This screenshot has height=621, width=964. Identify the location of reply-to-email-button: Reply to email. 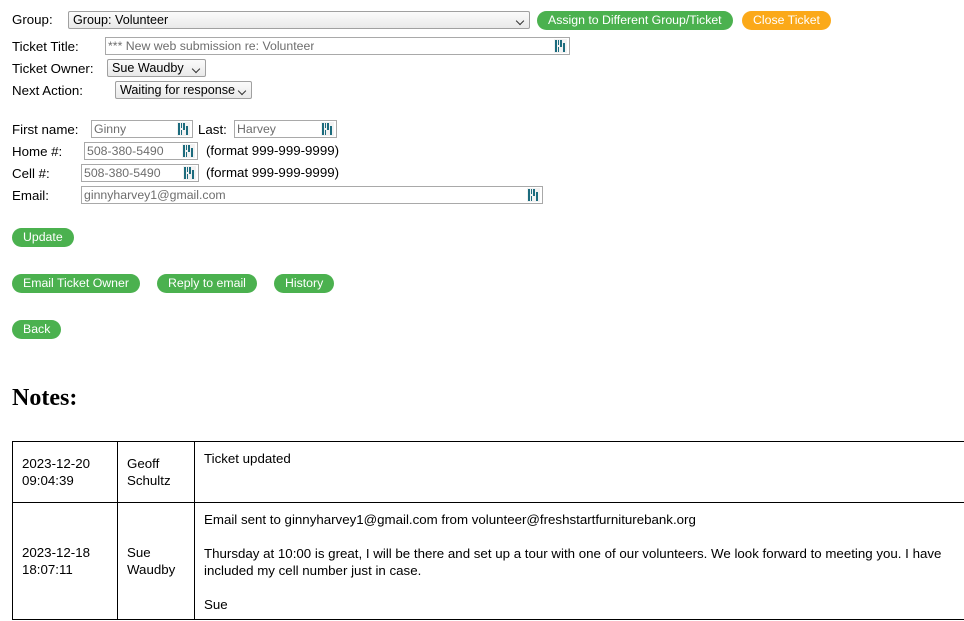
(207, 283).